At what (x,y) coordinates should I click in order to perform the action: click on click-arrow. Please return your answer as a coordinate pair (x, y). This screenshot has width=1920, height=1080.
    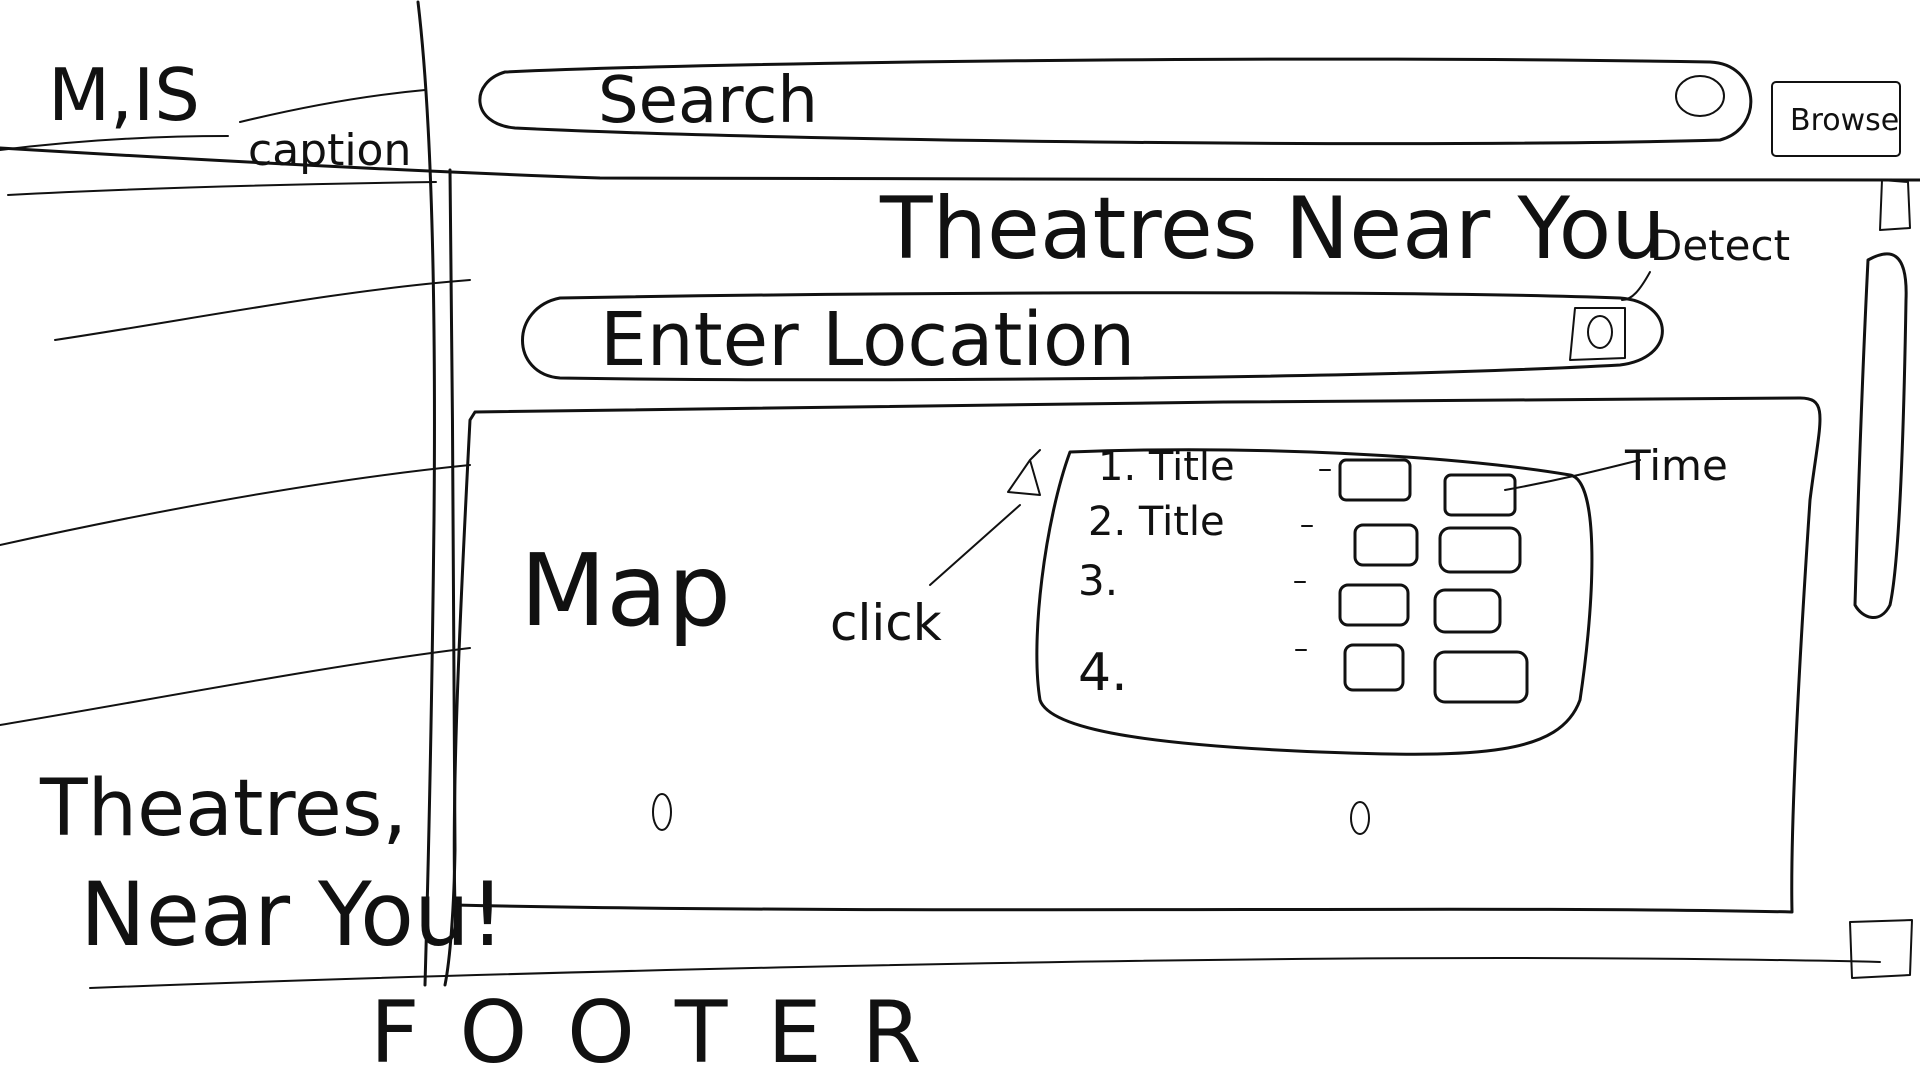
    Looking at the image, I should click on (975, 545).